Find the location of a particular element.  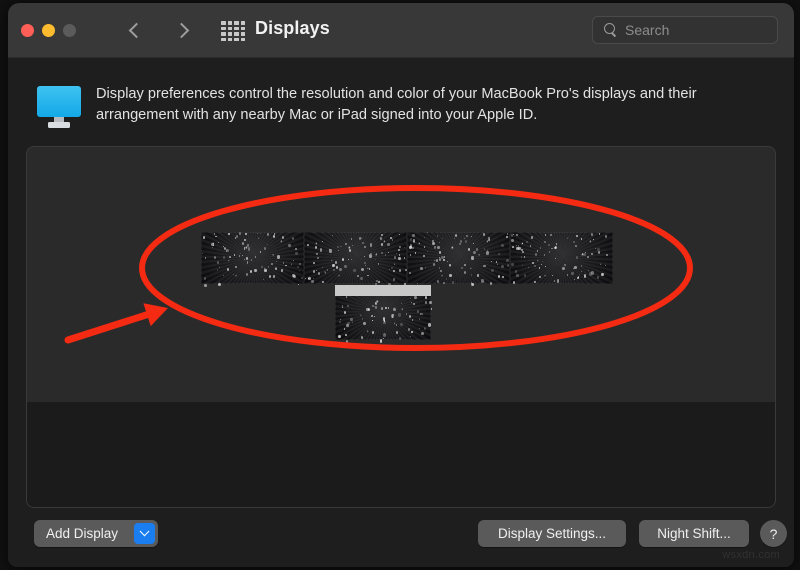

display-menu-bar is located at coordinates (383, 290).